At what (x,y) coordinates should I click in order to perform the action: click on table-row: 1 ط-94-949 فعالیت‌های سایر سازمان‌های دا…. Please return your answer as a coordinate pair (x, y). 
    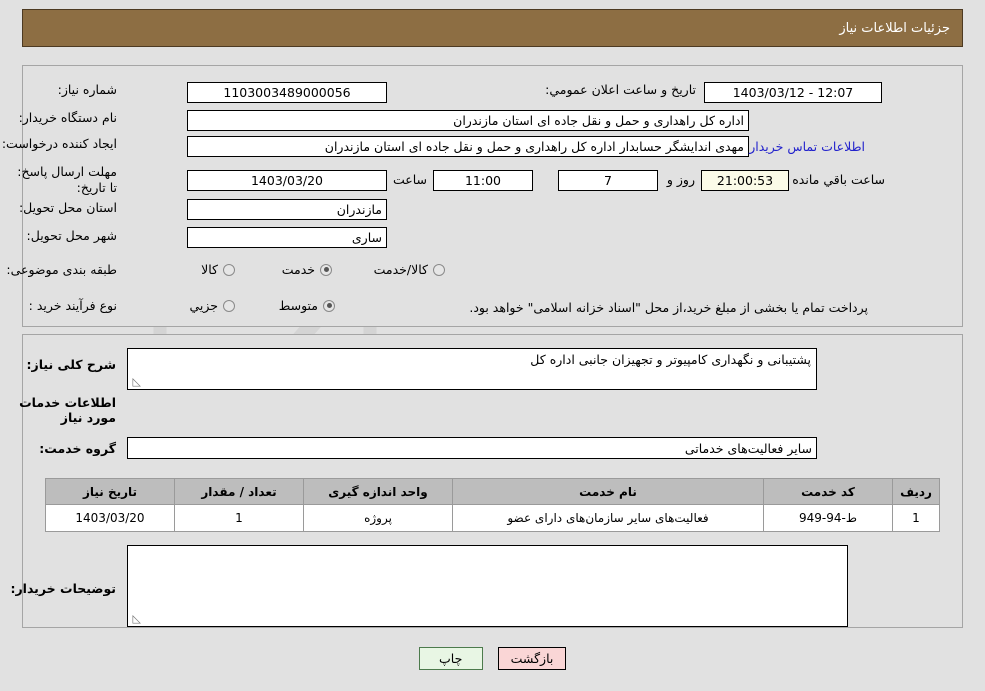
    Looking at the image, I should click on (492, 518).